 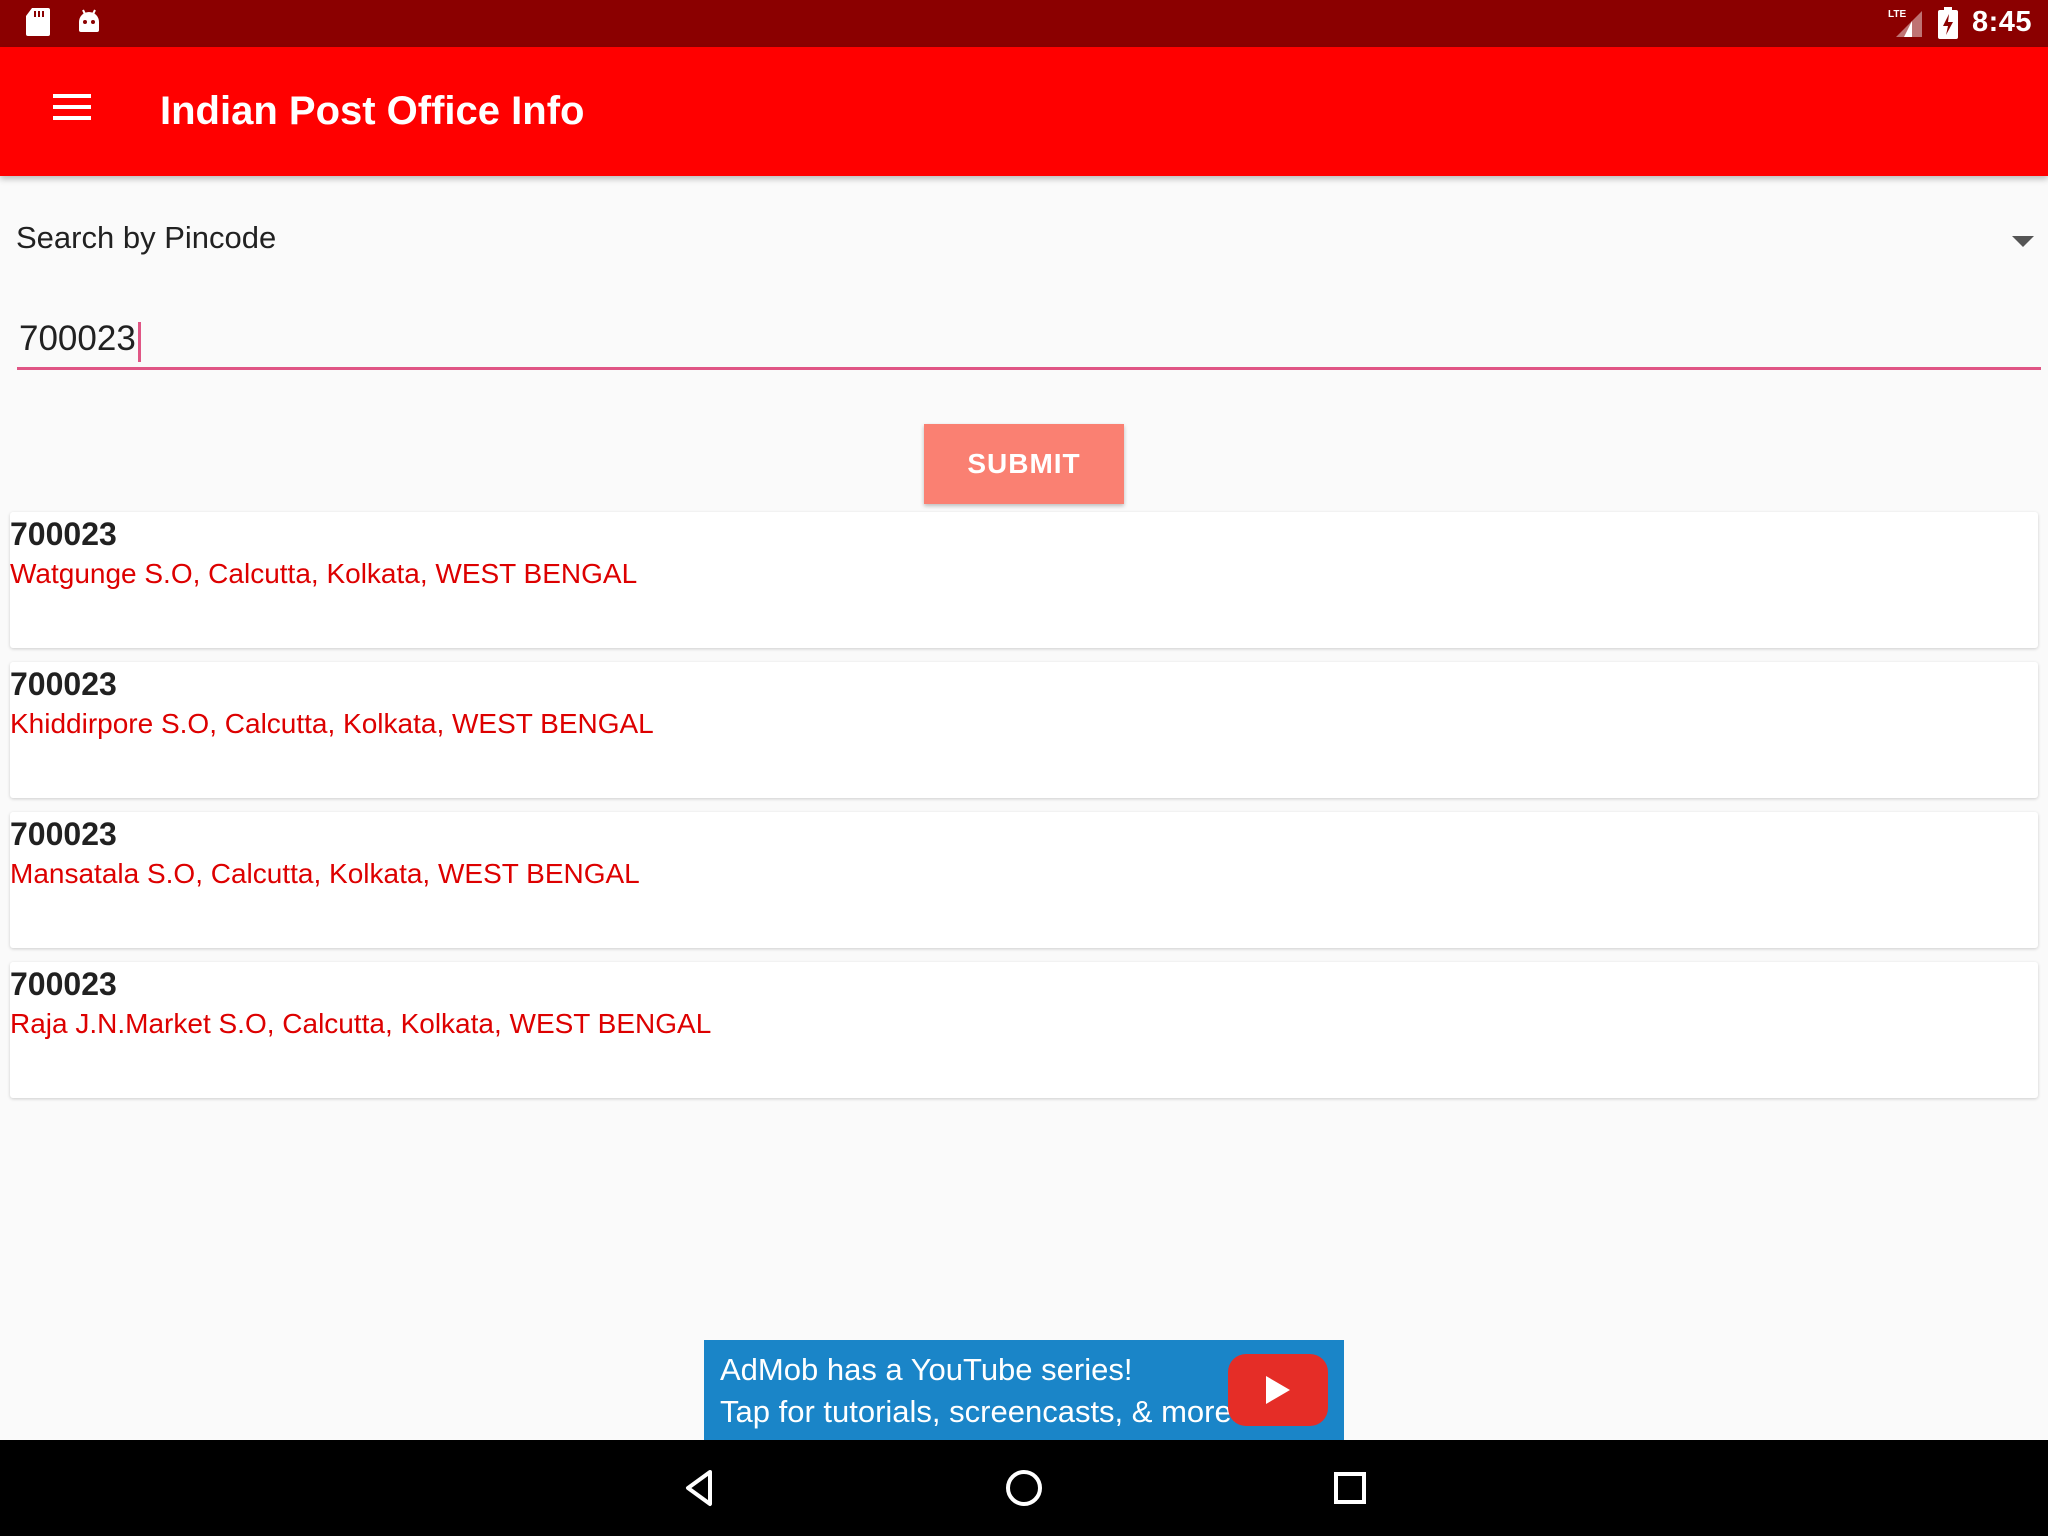 I want to click on android-debug-icon, so click(x=89, y=20).